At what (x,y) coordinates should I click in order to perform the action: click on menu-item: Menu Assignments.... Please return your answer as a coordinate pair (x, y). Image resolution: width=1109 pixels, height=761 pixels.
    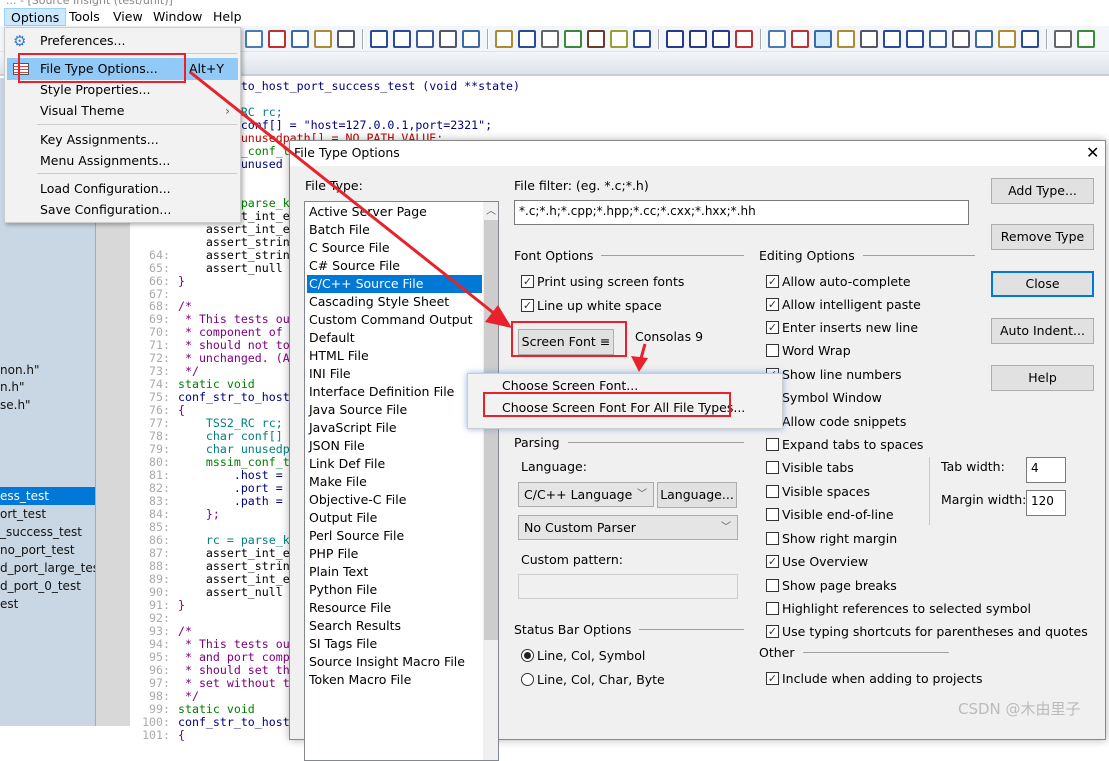
    Looking at the image, I should click on (122, 161).